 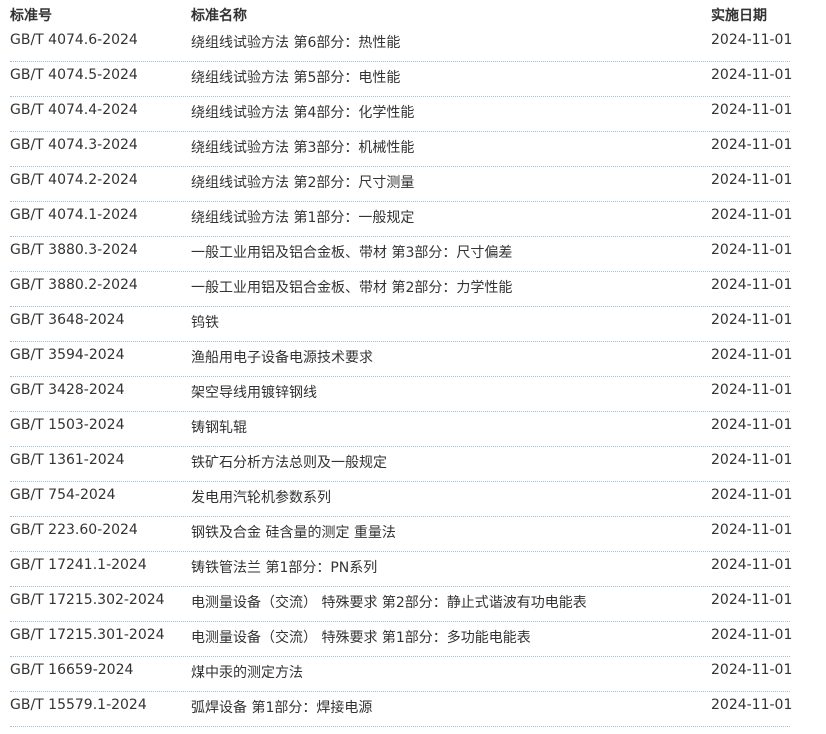 I want to click on table-row: GB/T 3594-2024 渔船用电子设备电源技术要求 2024-11-01, so click(x=413, y=359).